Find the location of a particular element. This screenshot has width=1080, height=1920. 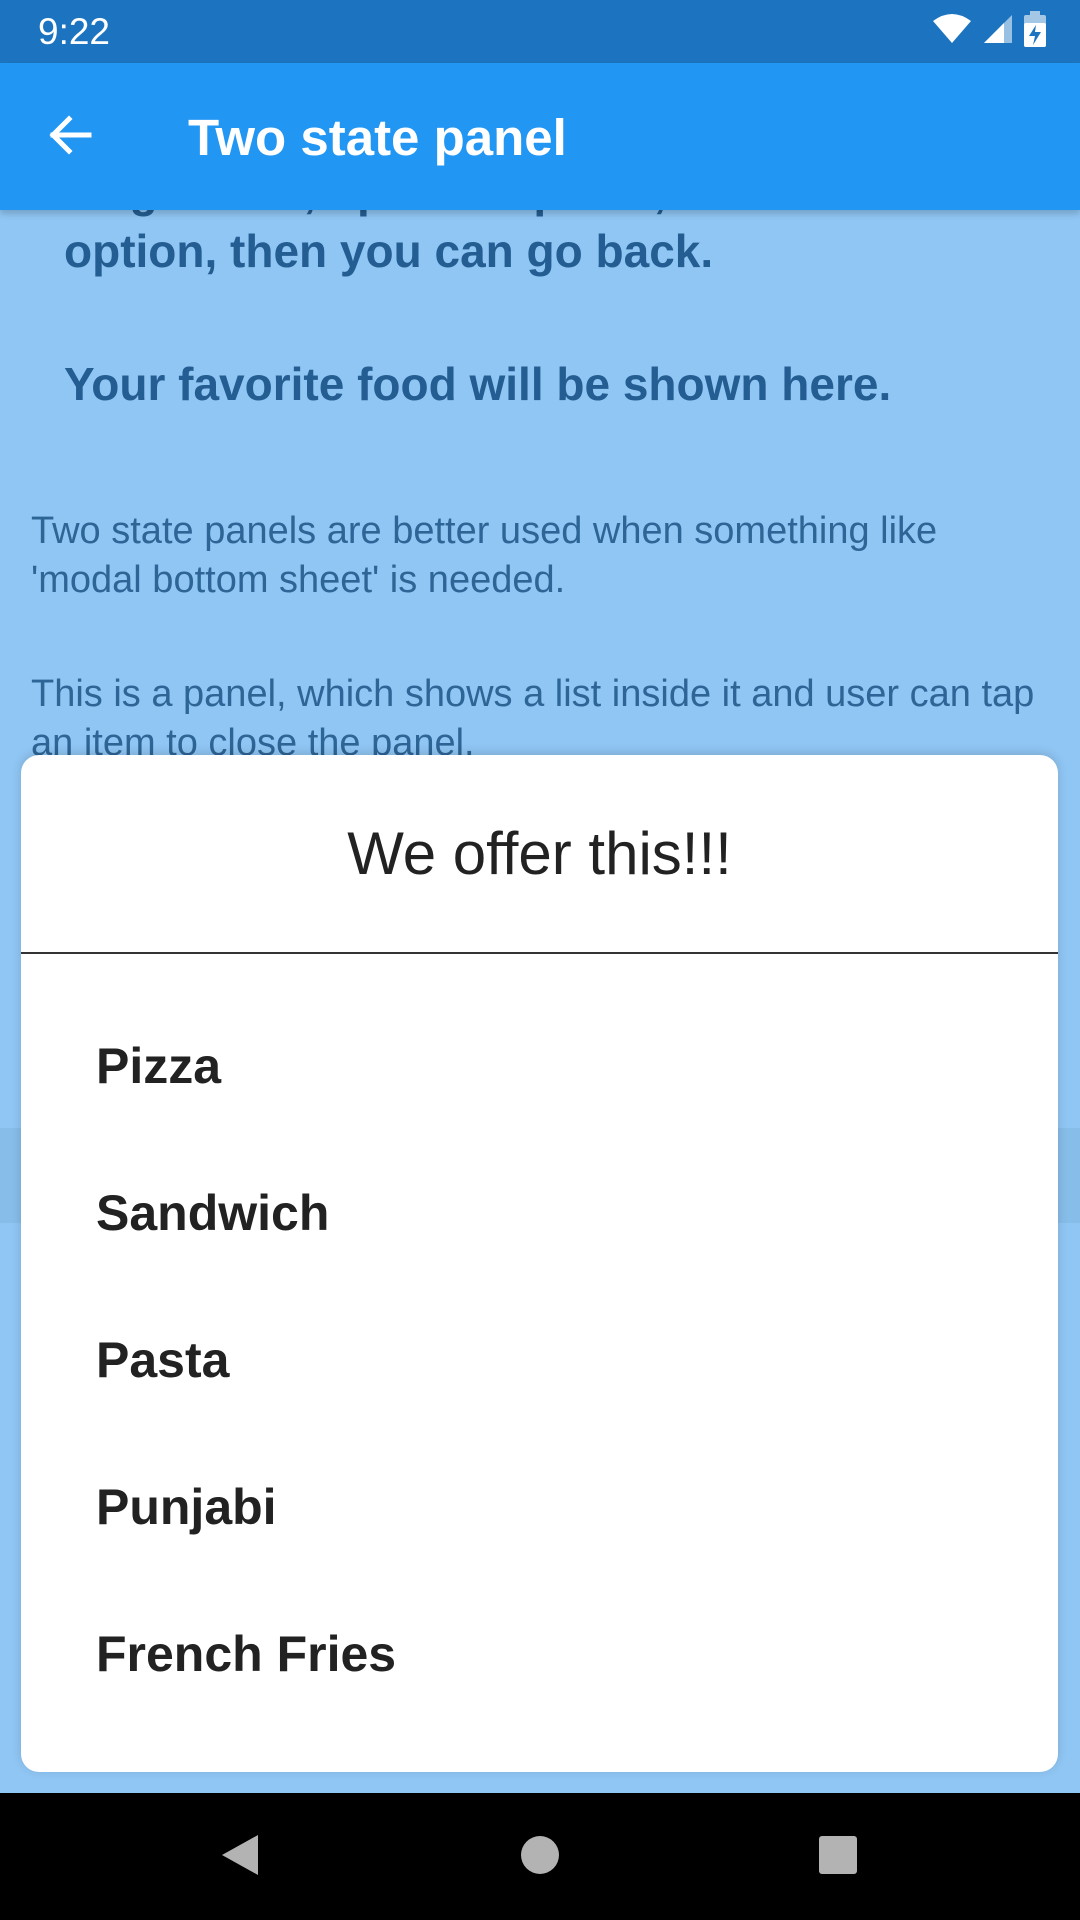

nav-recents-button is located at coordinates (838, 1857).